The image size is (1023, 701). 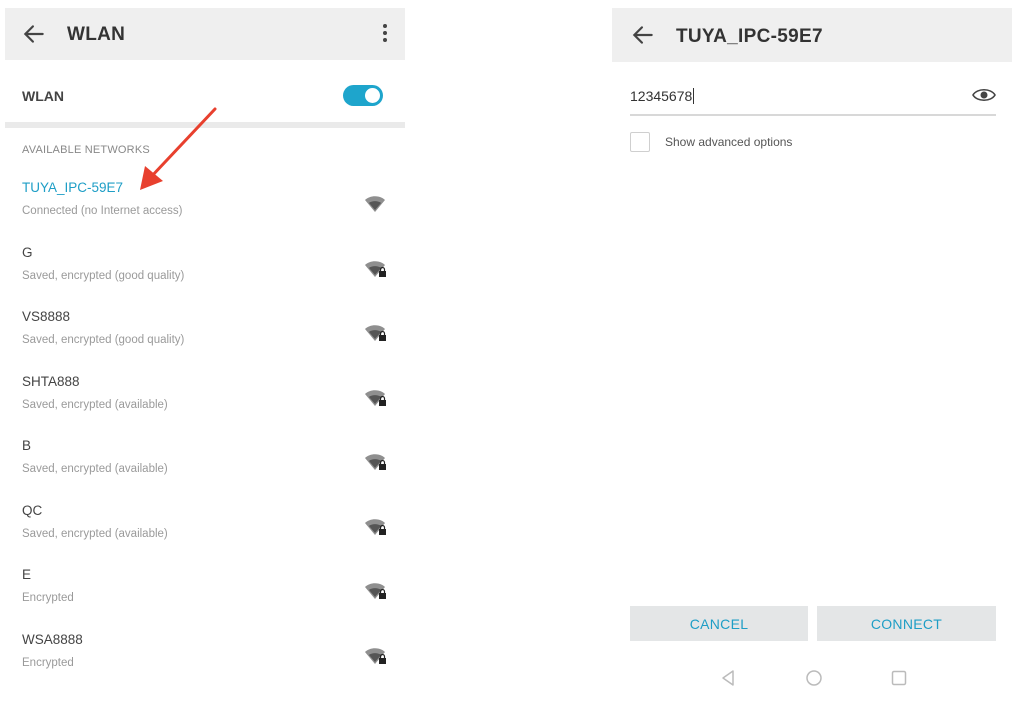 I want to click on wifi-icon, so click(x=375, y=204).